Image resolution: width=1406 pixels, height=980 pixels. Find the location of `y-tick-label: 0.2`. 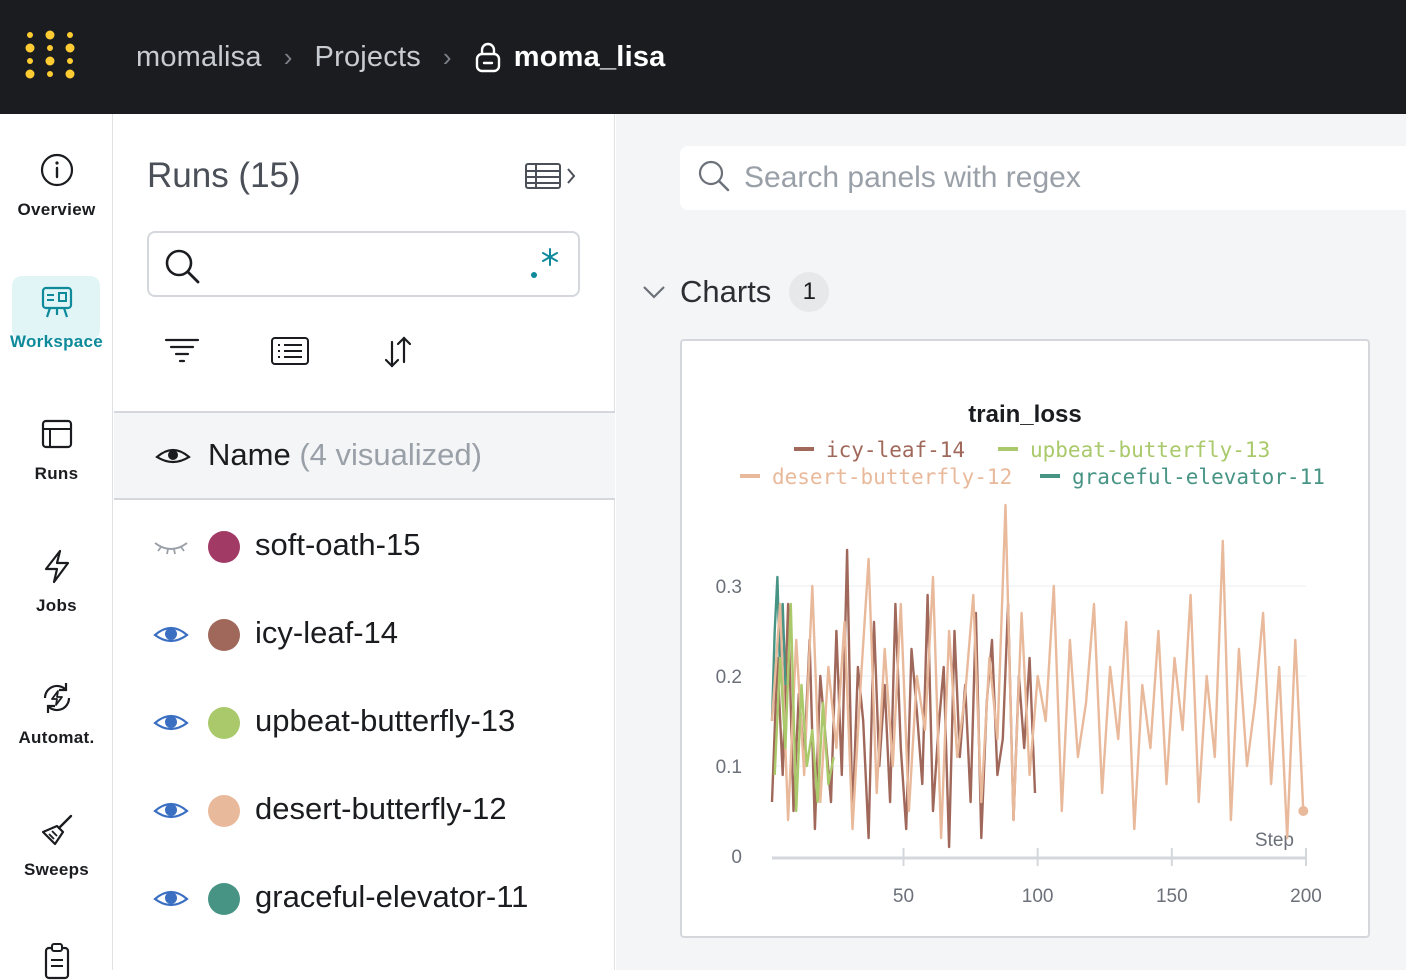

y-tick-label: 0.2 is located at coordinates (729, 677).